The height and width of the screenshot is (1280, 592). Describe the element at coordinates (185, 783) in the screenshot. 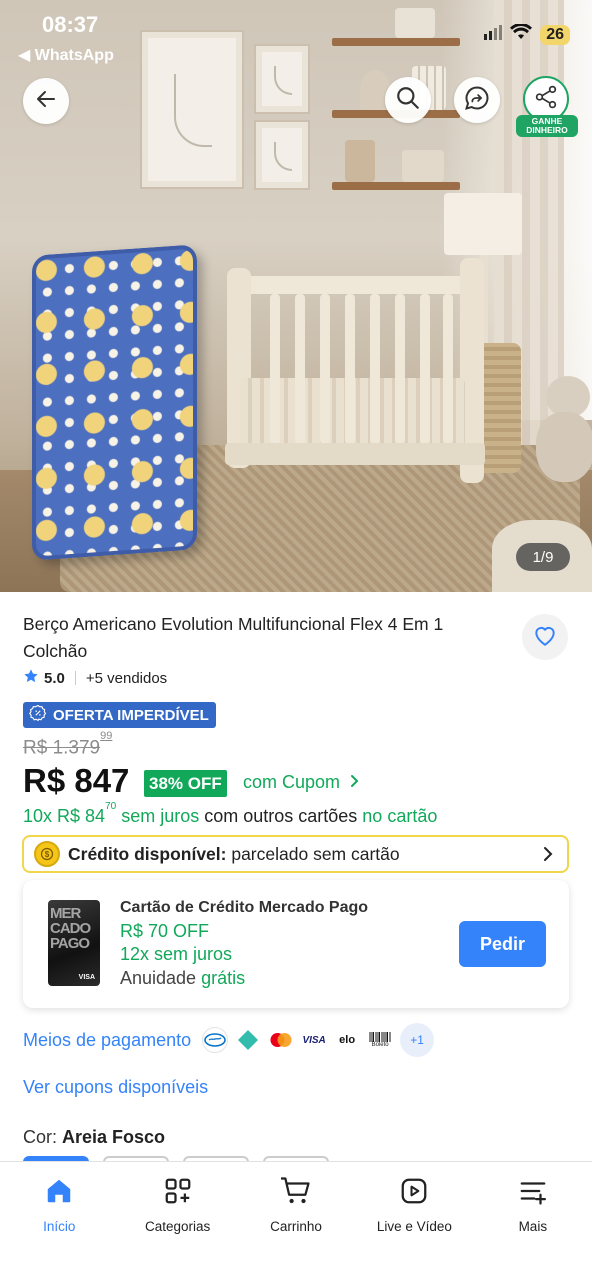

I see `discount-badge: 38% OFF` at that location.